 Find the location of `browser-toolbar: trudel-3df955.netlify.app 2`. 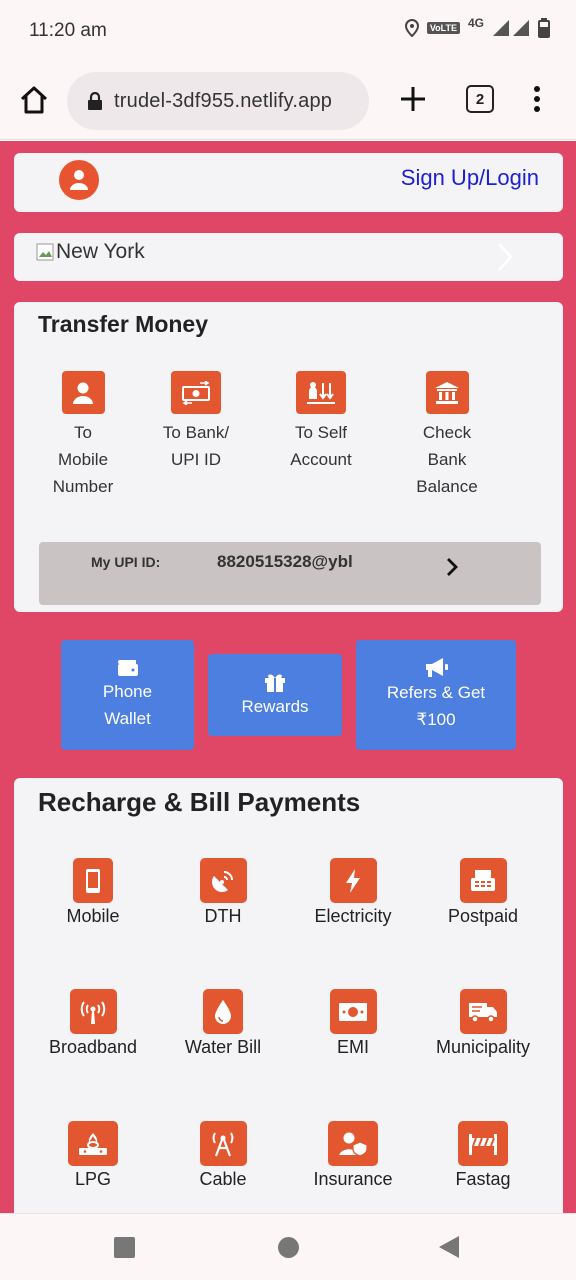

browser-toolbar: trudel-3df955.netlify.app 2 is located at coordinates (288, 101).